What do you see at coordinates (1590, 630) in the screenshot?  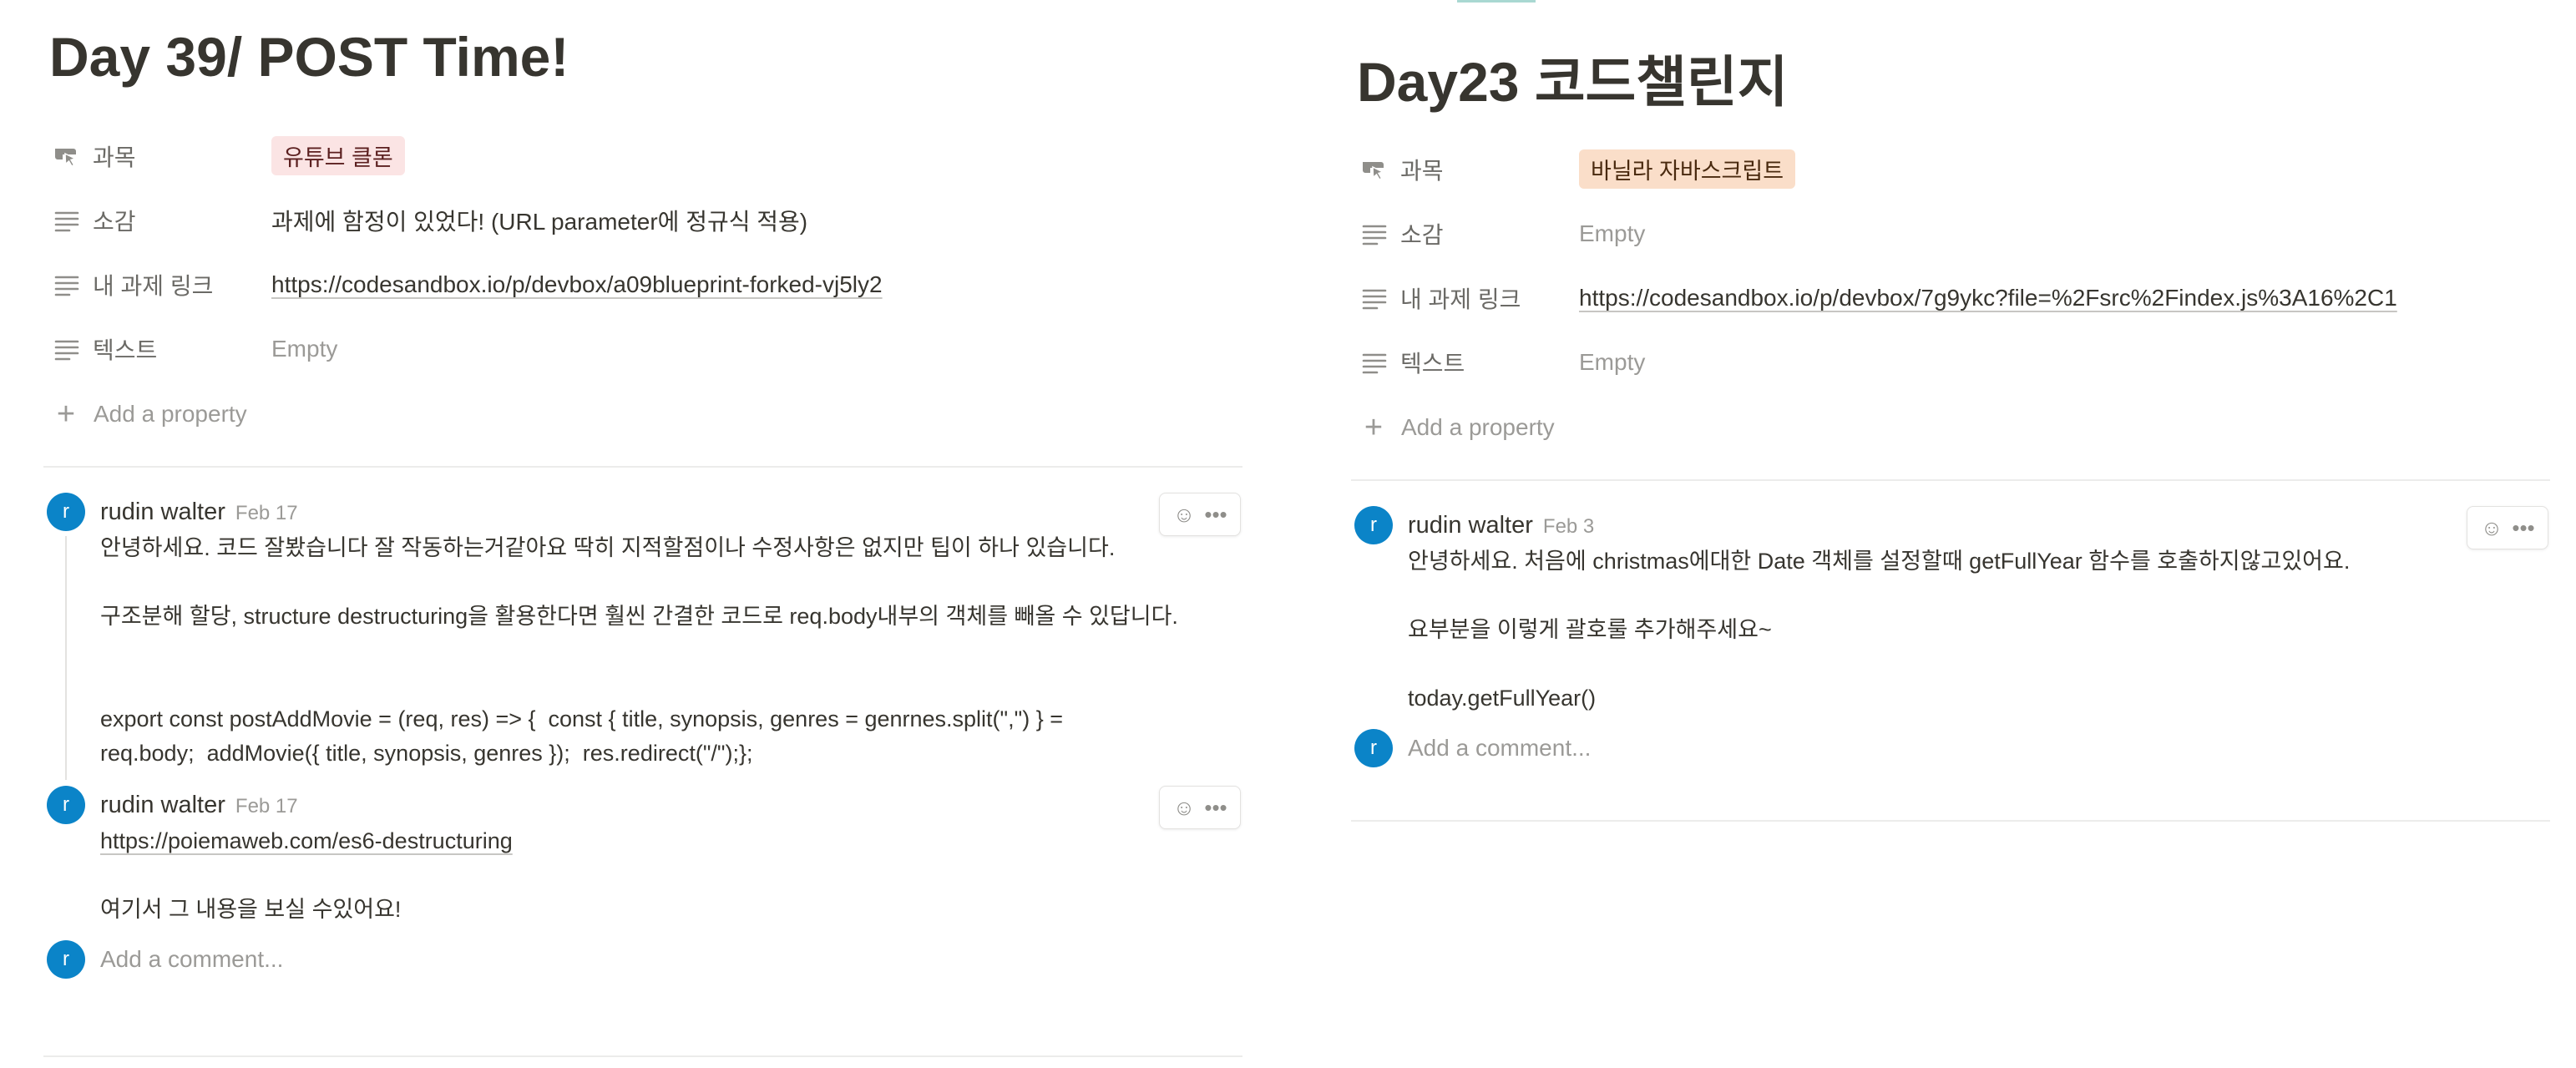 I see `comment-line: 요부분을 이렇게 괄호룰 추가해주세요~` at bounding box center [1590, 630].